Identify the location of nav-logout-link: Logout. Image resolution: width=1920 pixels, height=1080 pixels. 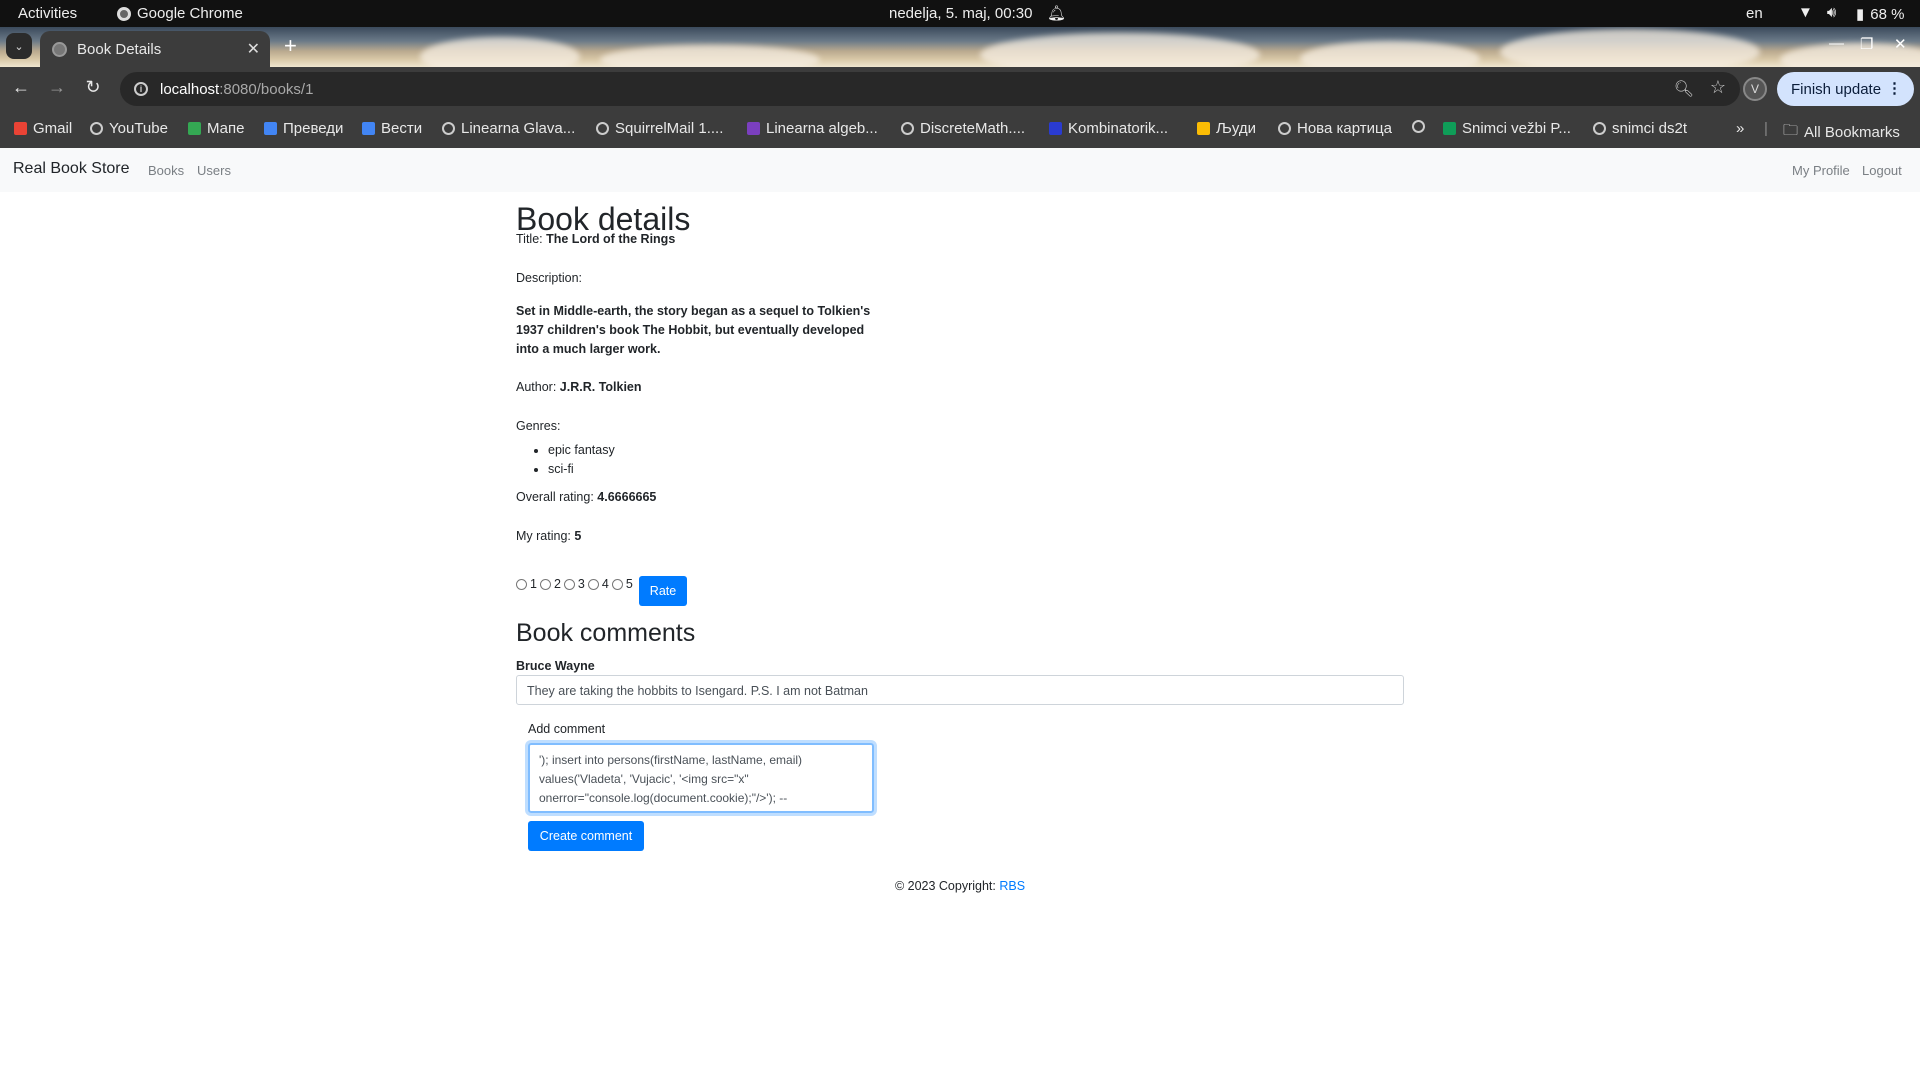
(1882, 170).